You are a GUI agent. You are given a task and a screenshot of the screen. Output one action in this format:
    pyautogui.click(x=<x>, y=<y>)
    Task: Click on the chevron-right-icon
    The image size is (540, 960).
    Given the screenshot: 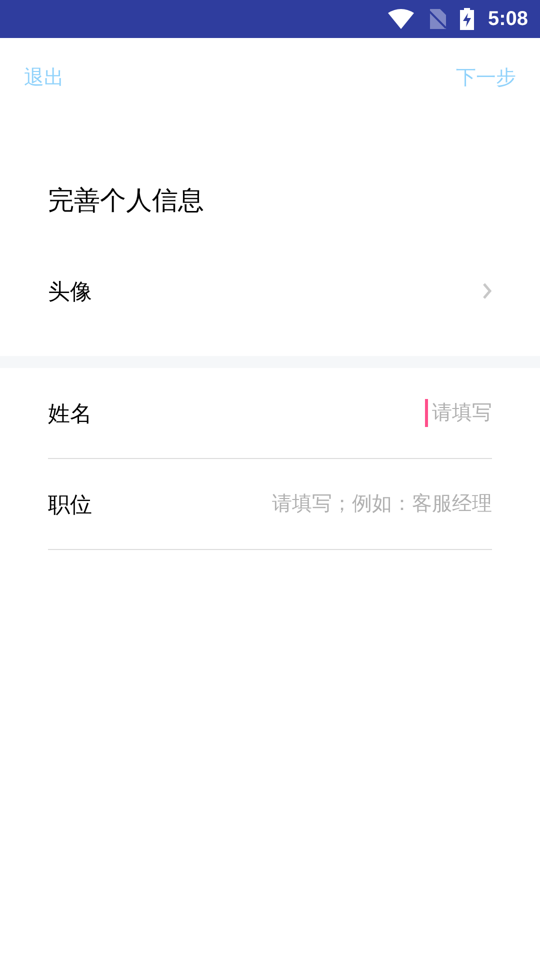 What is the action you would take?
    pyautogui.click(x=487, y=291)
    